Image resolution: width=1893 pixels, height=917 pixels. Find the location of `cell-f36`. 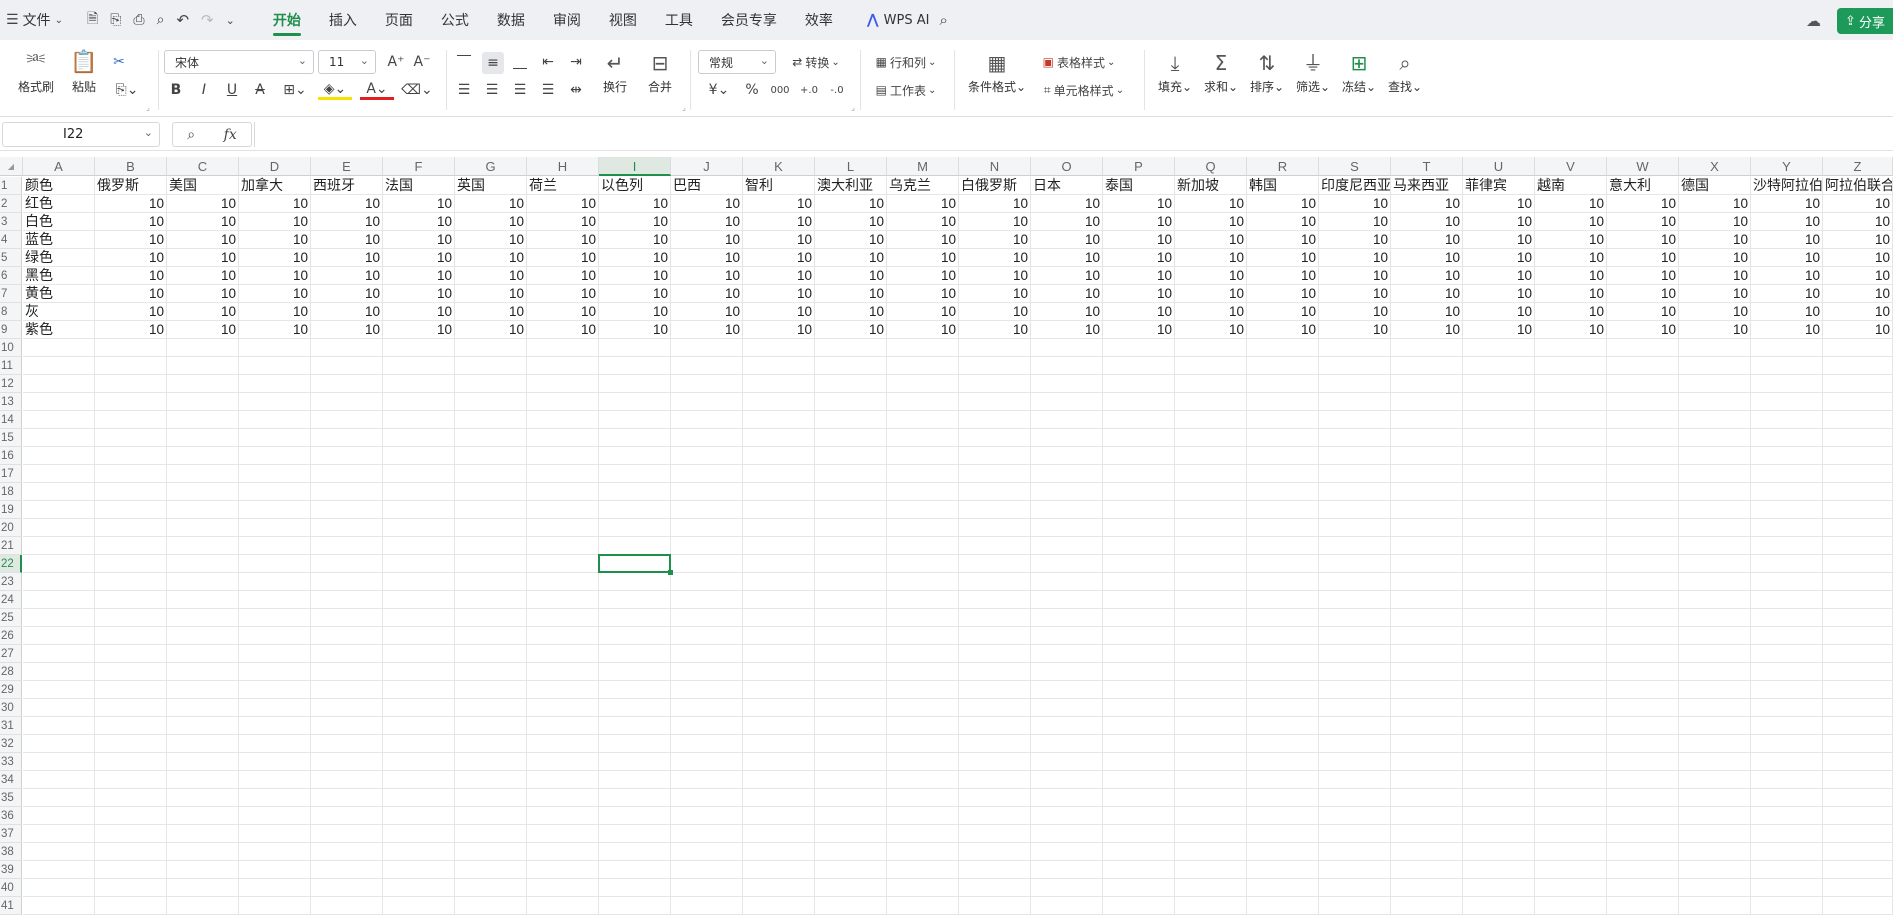

cell-f36 is located at coordinates (419, 816).